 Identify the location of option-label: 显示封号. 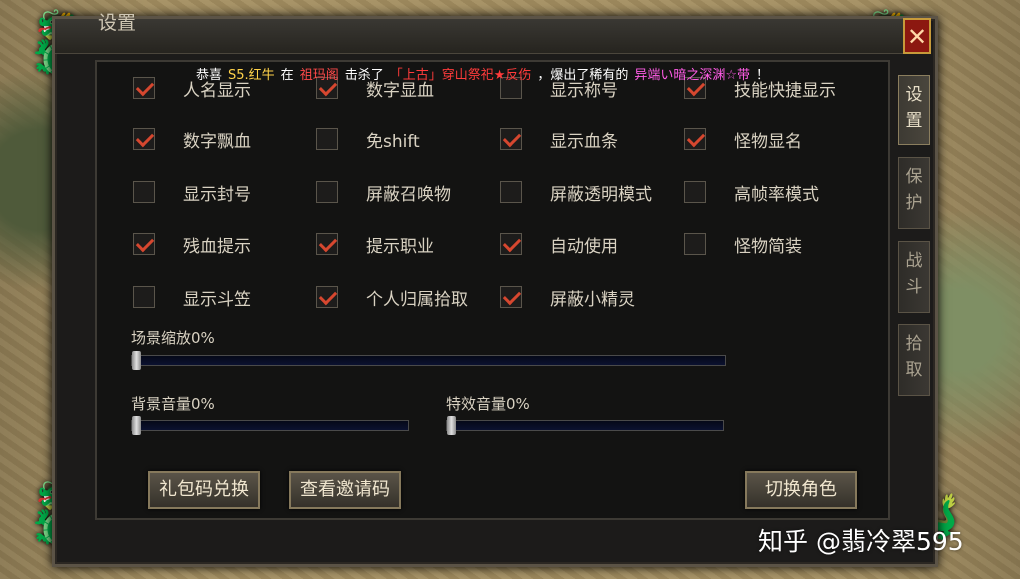
(217, 195).